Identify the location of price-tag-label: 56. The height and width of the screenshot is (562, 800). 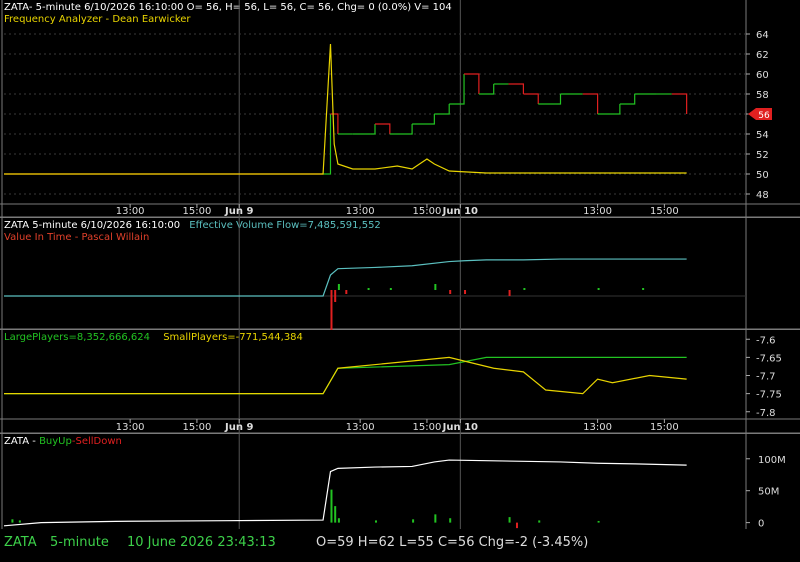
(764, 116).